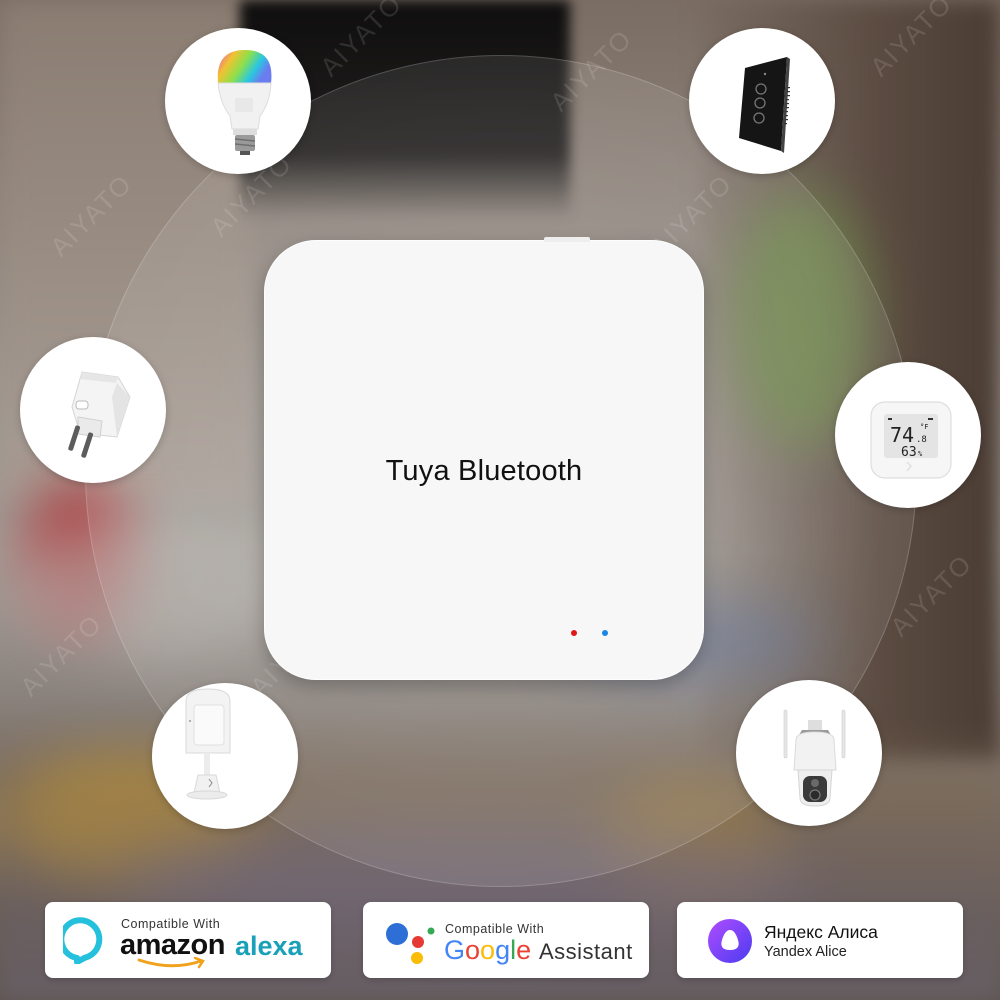  What do you see at coordinates (924, 427) in the screenshot?
I see `sensor-temperature-unit: °F` at bounding box center [924, 427].